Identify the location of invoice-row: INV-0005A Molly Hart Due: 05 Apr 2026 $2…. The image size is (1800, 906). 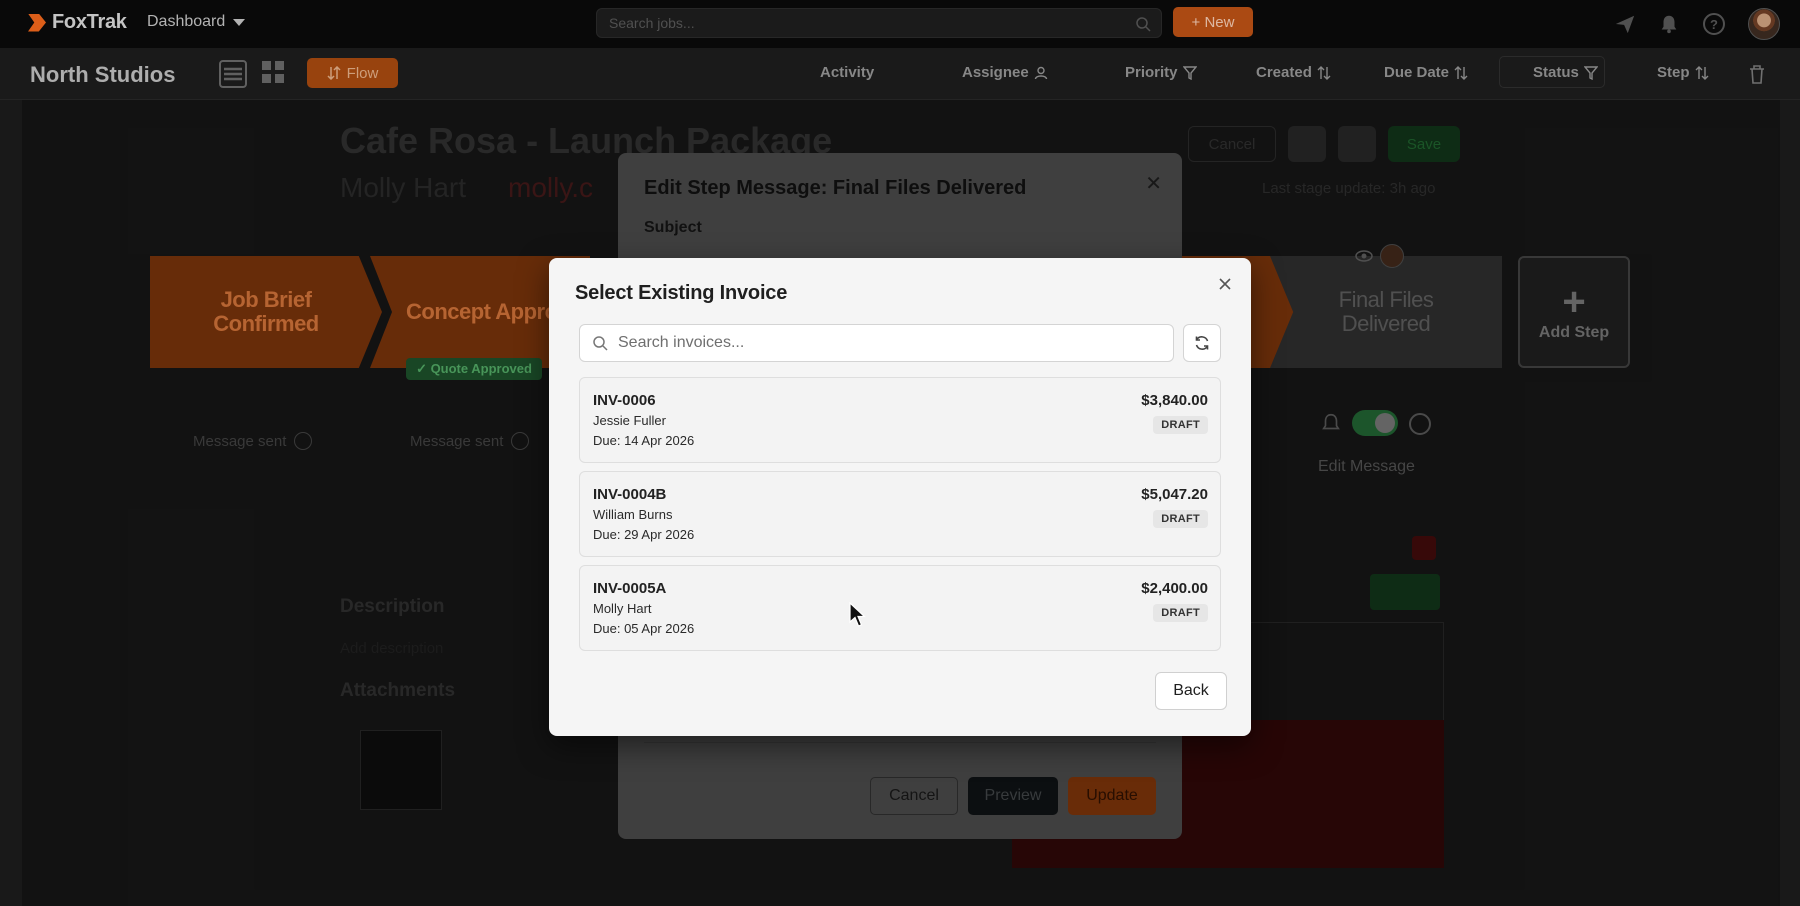
(900, 608).